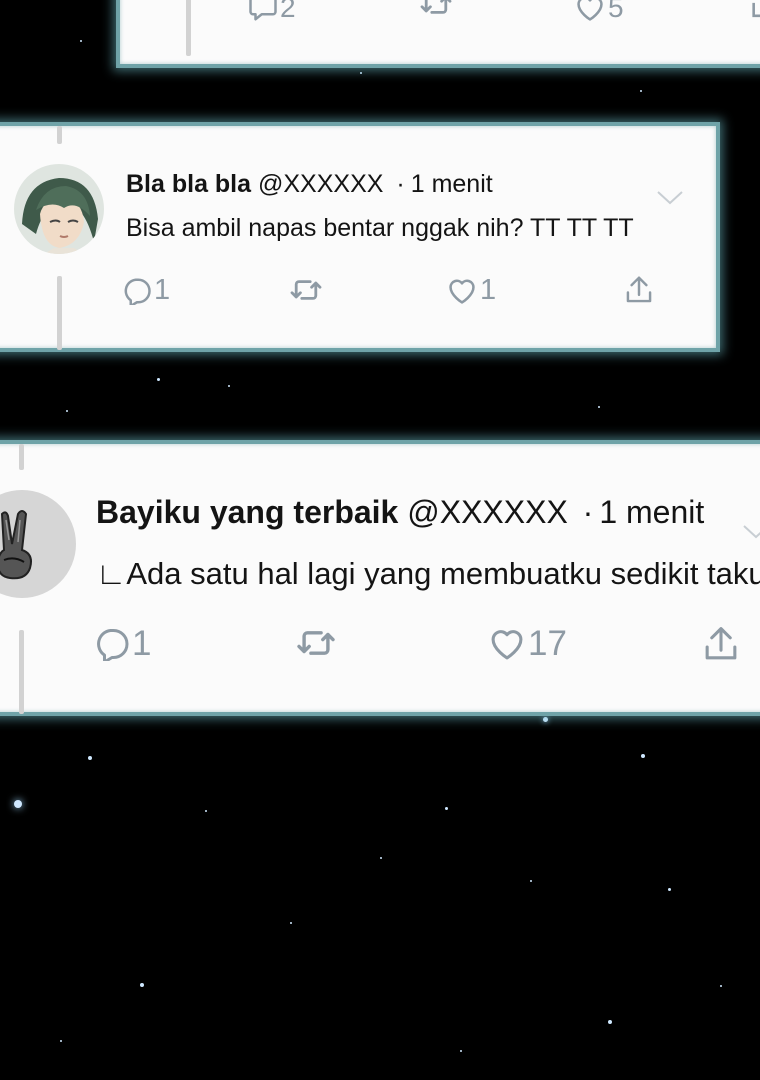  I want to click on tweet-header: Bayiku yang terbaik @XXXXXX · 1 menit, so click(400, 512).